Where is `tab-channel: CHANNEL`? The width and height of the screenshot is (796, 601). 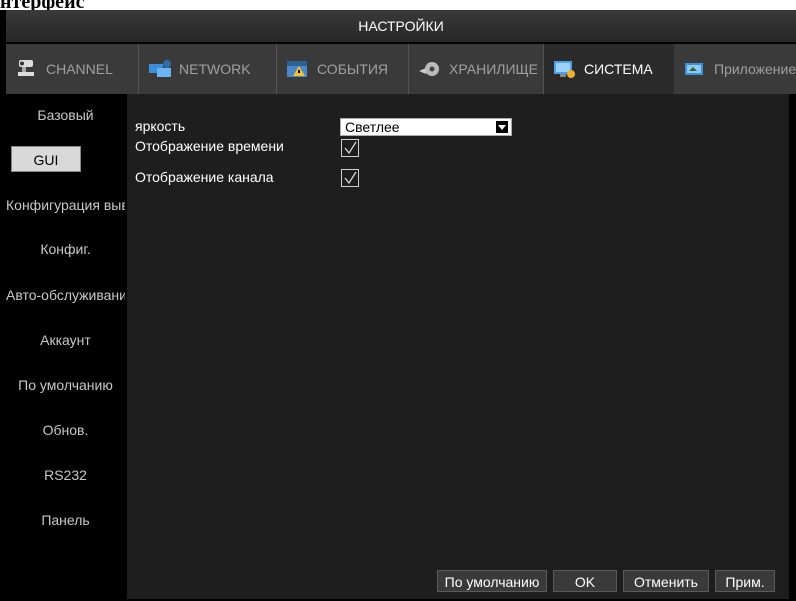 tab-channel: CHANNEL is located at coordinates (72, 69).